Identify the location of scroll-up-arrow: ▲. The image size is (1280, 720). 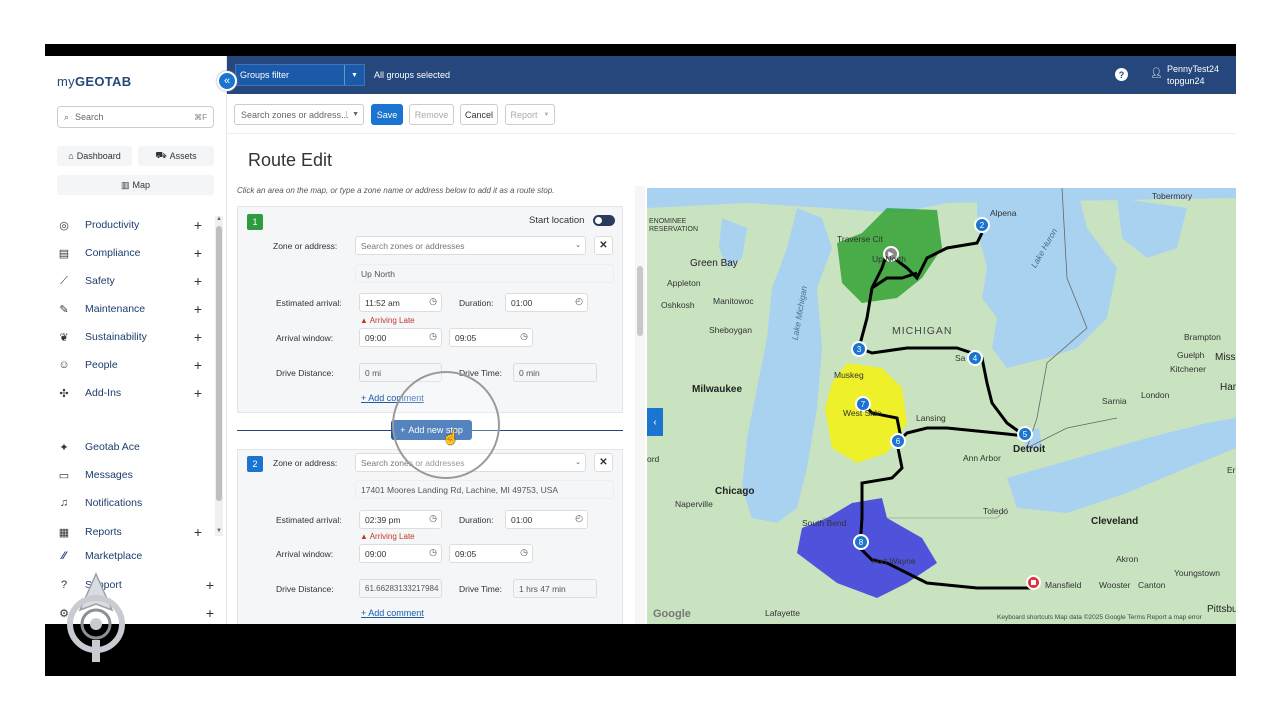
(219, 219).